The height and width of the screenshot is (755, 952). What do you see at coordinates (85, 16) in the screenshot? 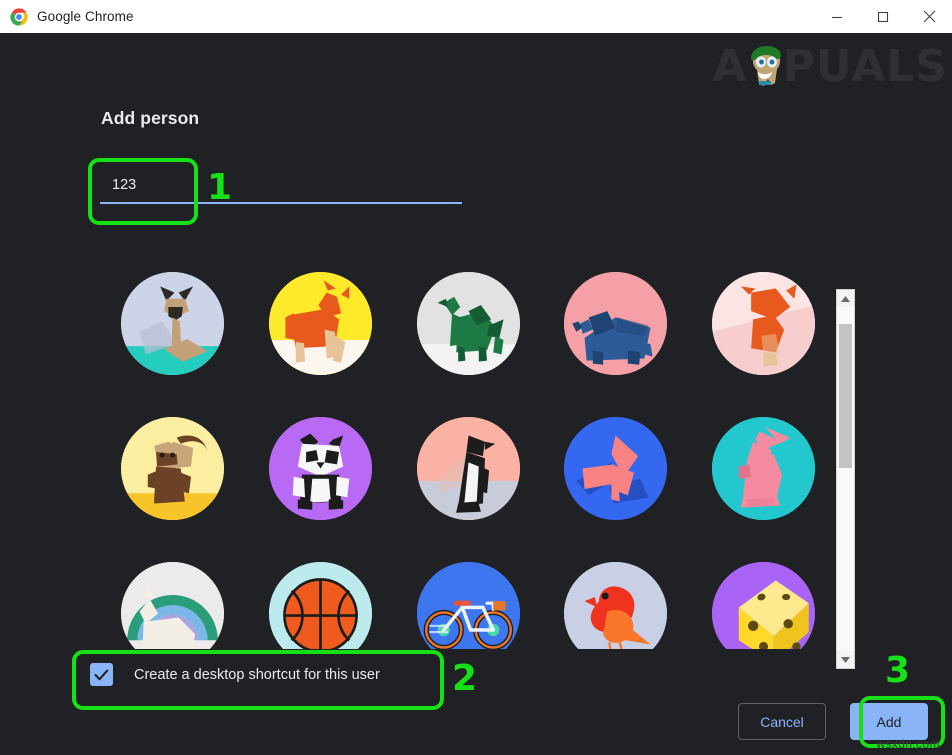
I see `window-title: Google Chrome` at bounding box center [85, 16].